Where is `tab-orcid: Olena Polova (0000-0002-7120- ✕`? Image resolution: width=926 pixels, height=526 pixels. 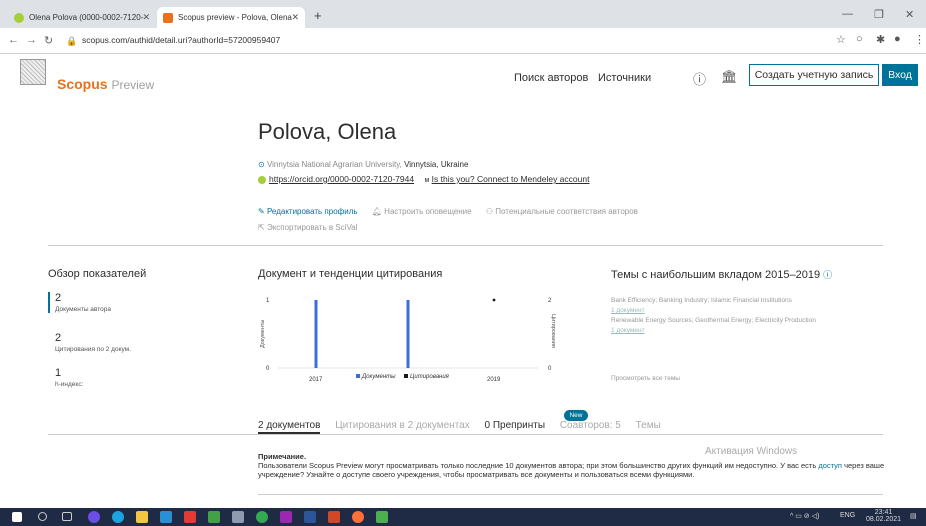
tab-orcid: Olena Polova (0000-0002-7120- ✕ is located at coordinates (82, 17).